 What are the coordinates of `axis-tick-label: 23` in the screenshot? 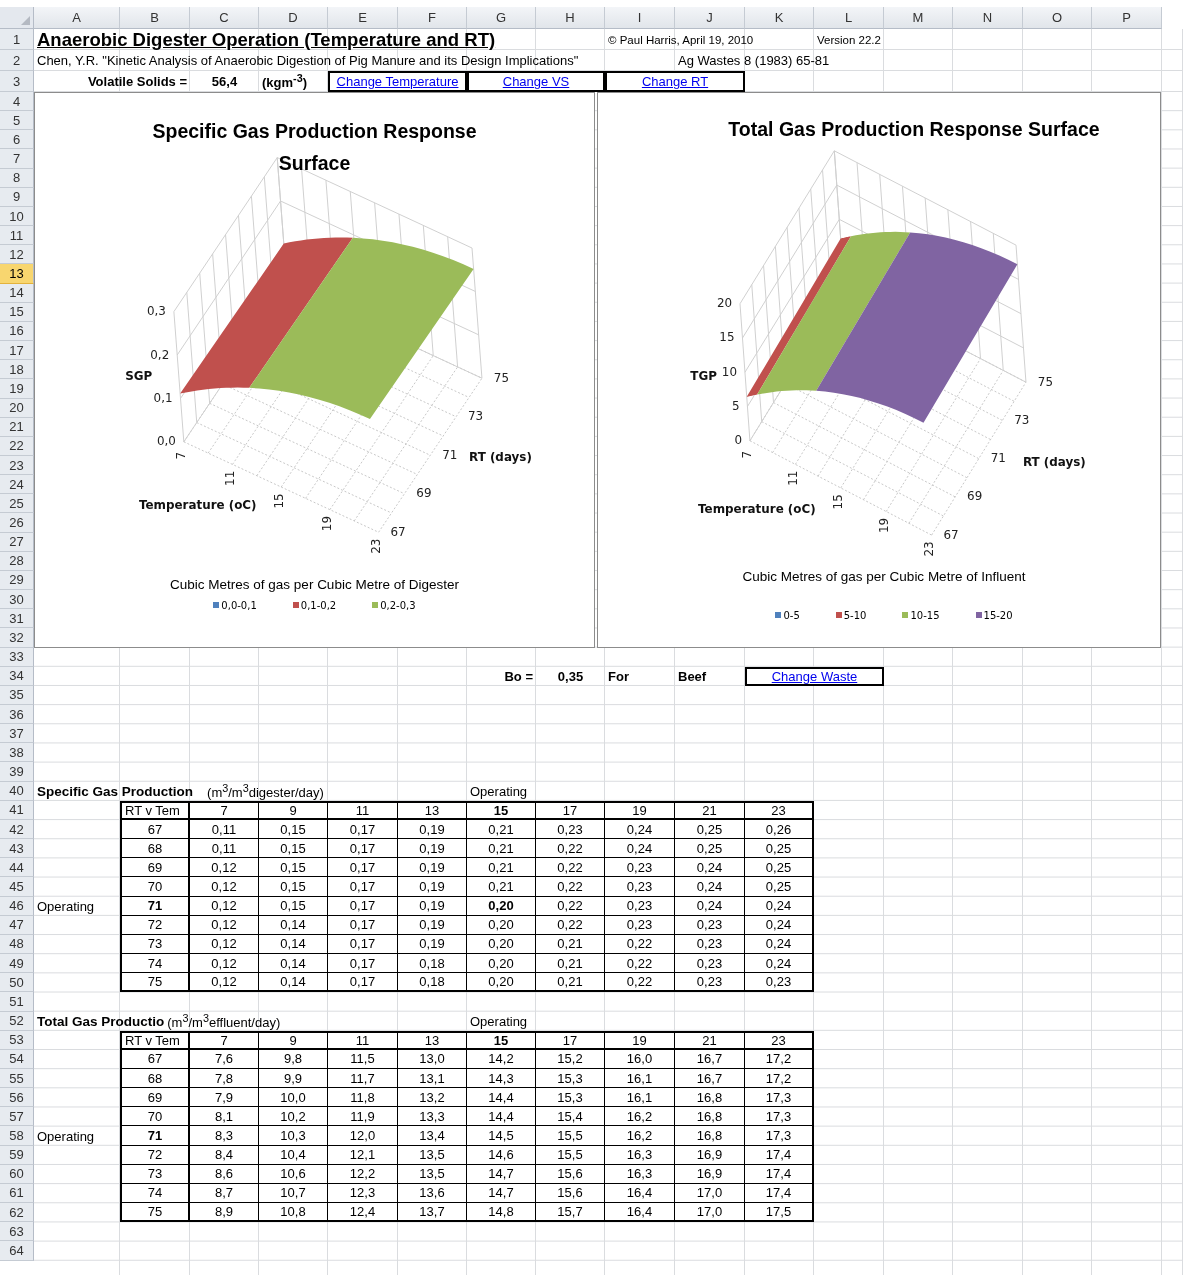 It's located at (376, 546).